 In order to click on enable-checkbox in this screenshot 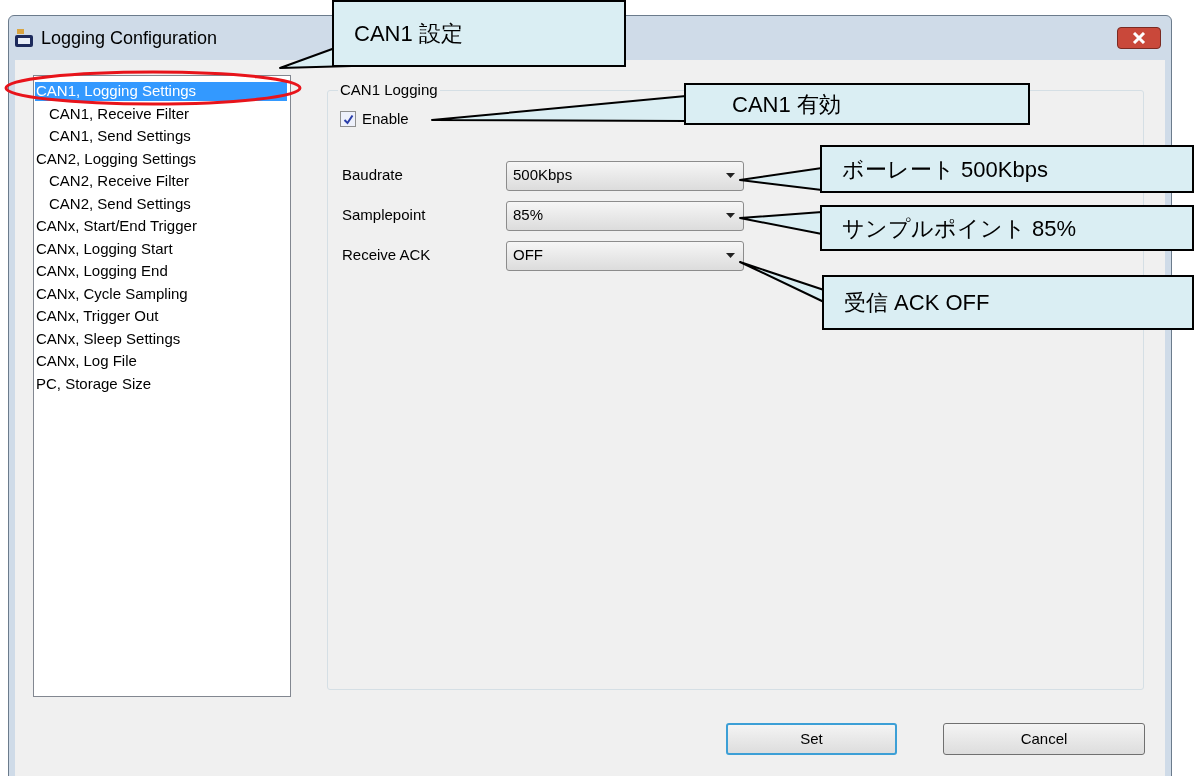, I will do `click(348, 119)`.